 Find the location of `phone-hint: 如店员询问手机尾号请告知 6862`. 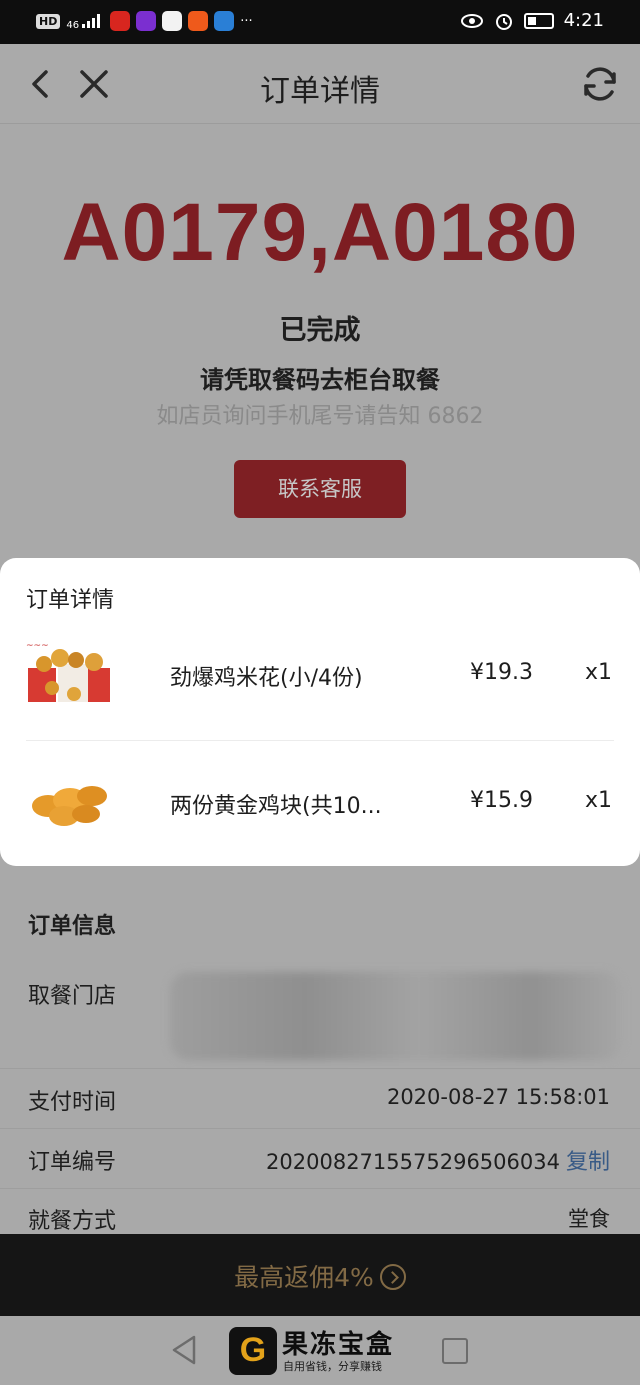

phone-hint: 如店员询问手机尾号请告知 6862 is located at coordinates (320, 416).